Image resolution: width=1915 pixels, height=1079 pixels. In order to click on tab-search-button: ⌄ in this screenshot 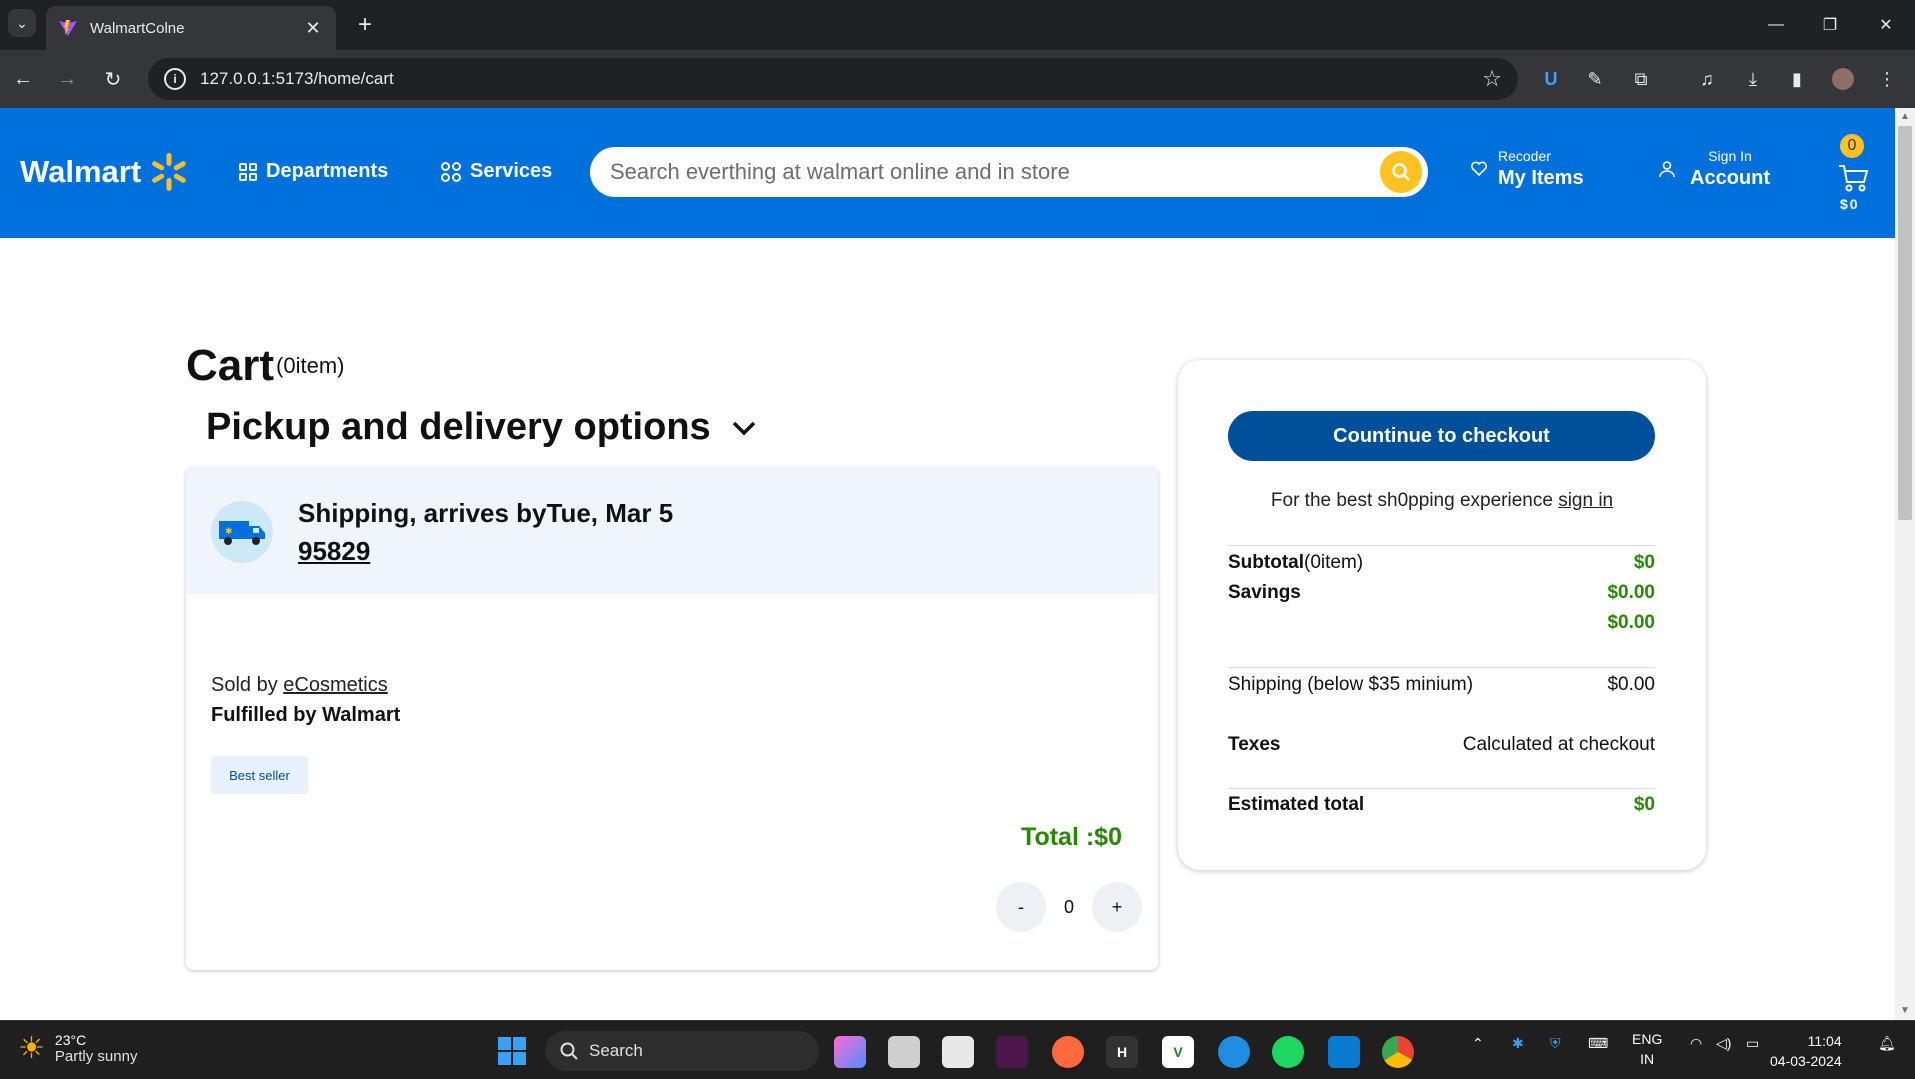, I will do `click(22, 23)`.